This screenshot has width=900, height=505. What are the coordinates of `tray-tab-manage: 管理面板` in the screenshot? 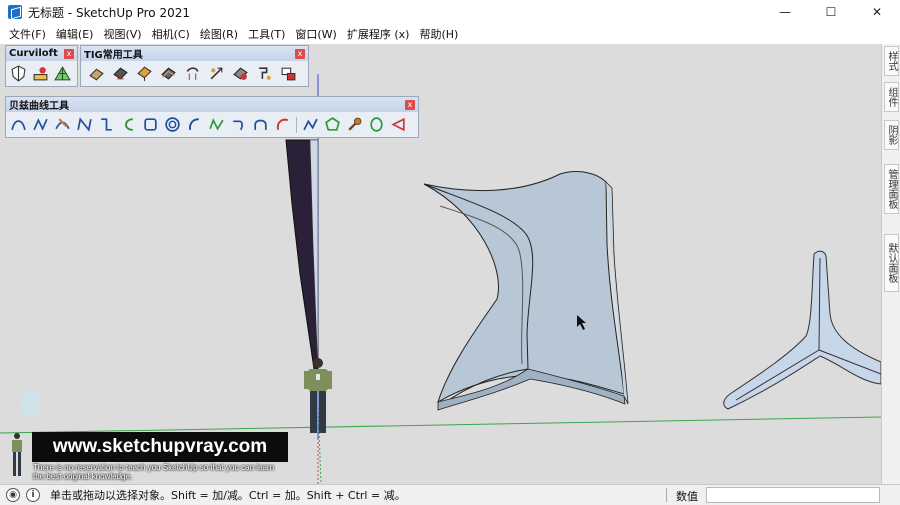 It's located at (891, 189).